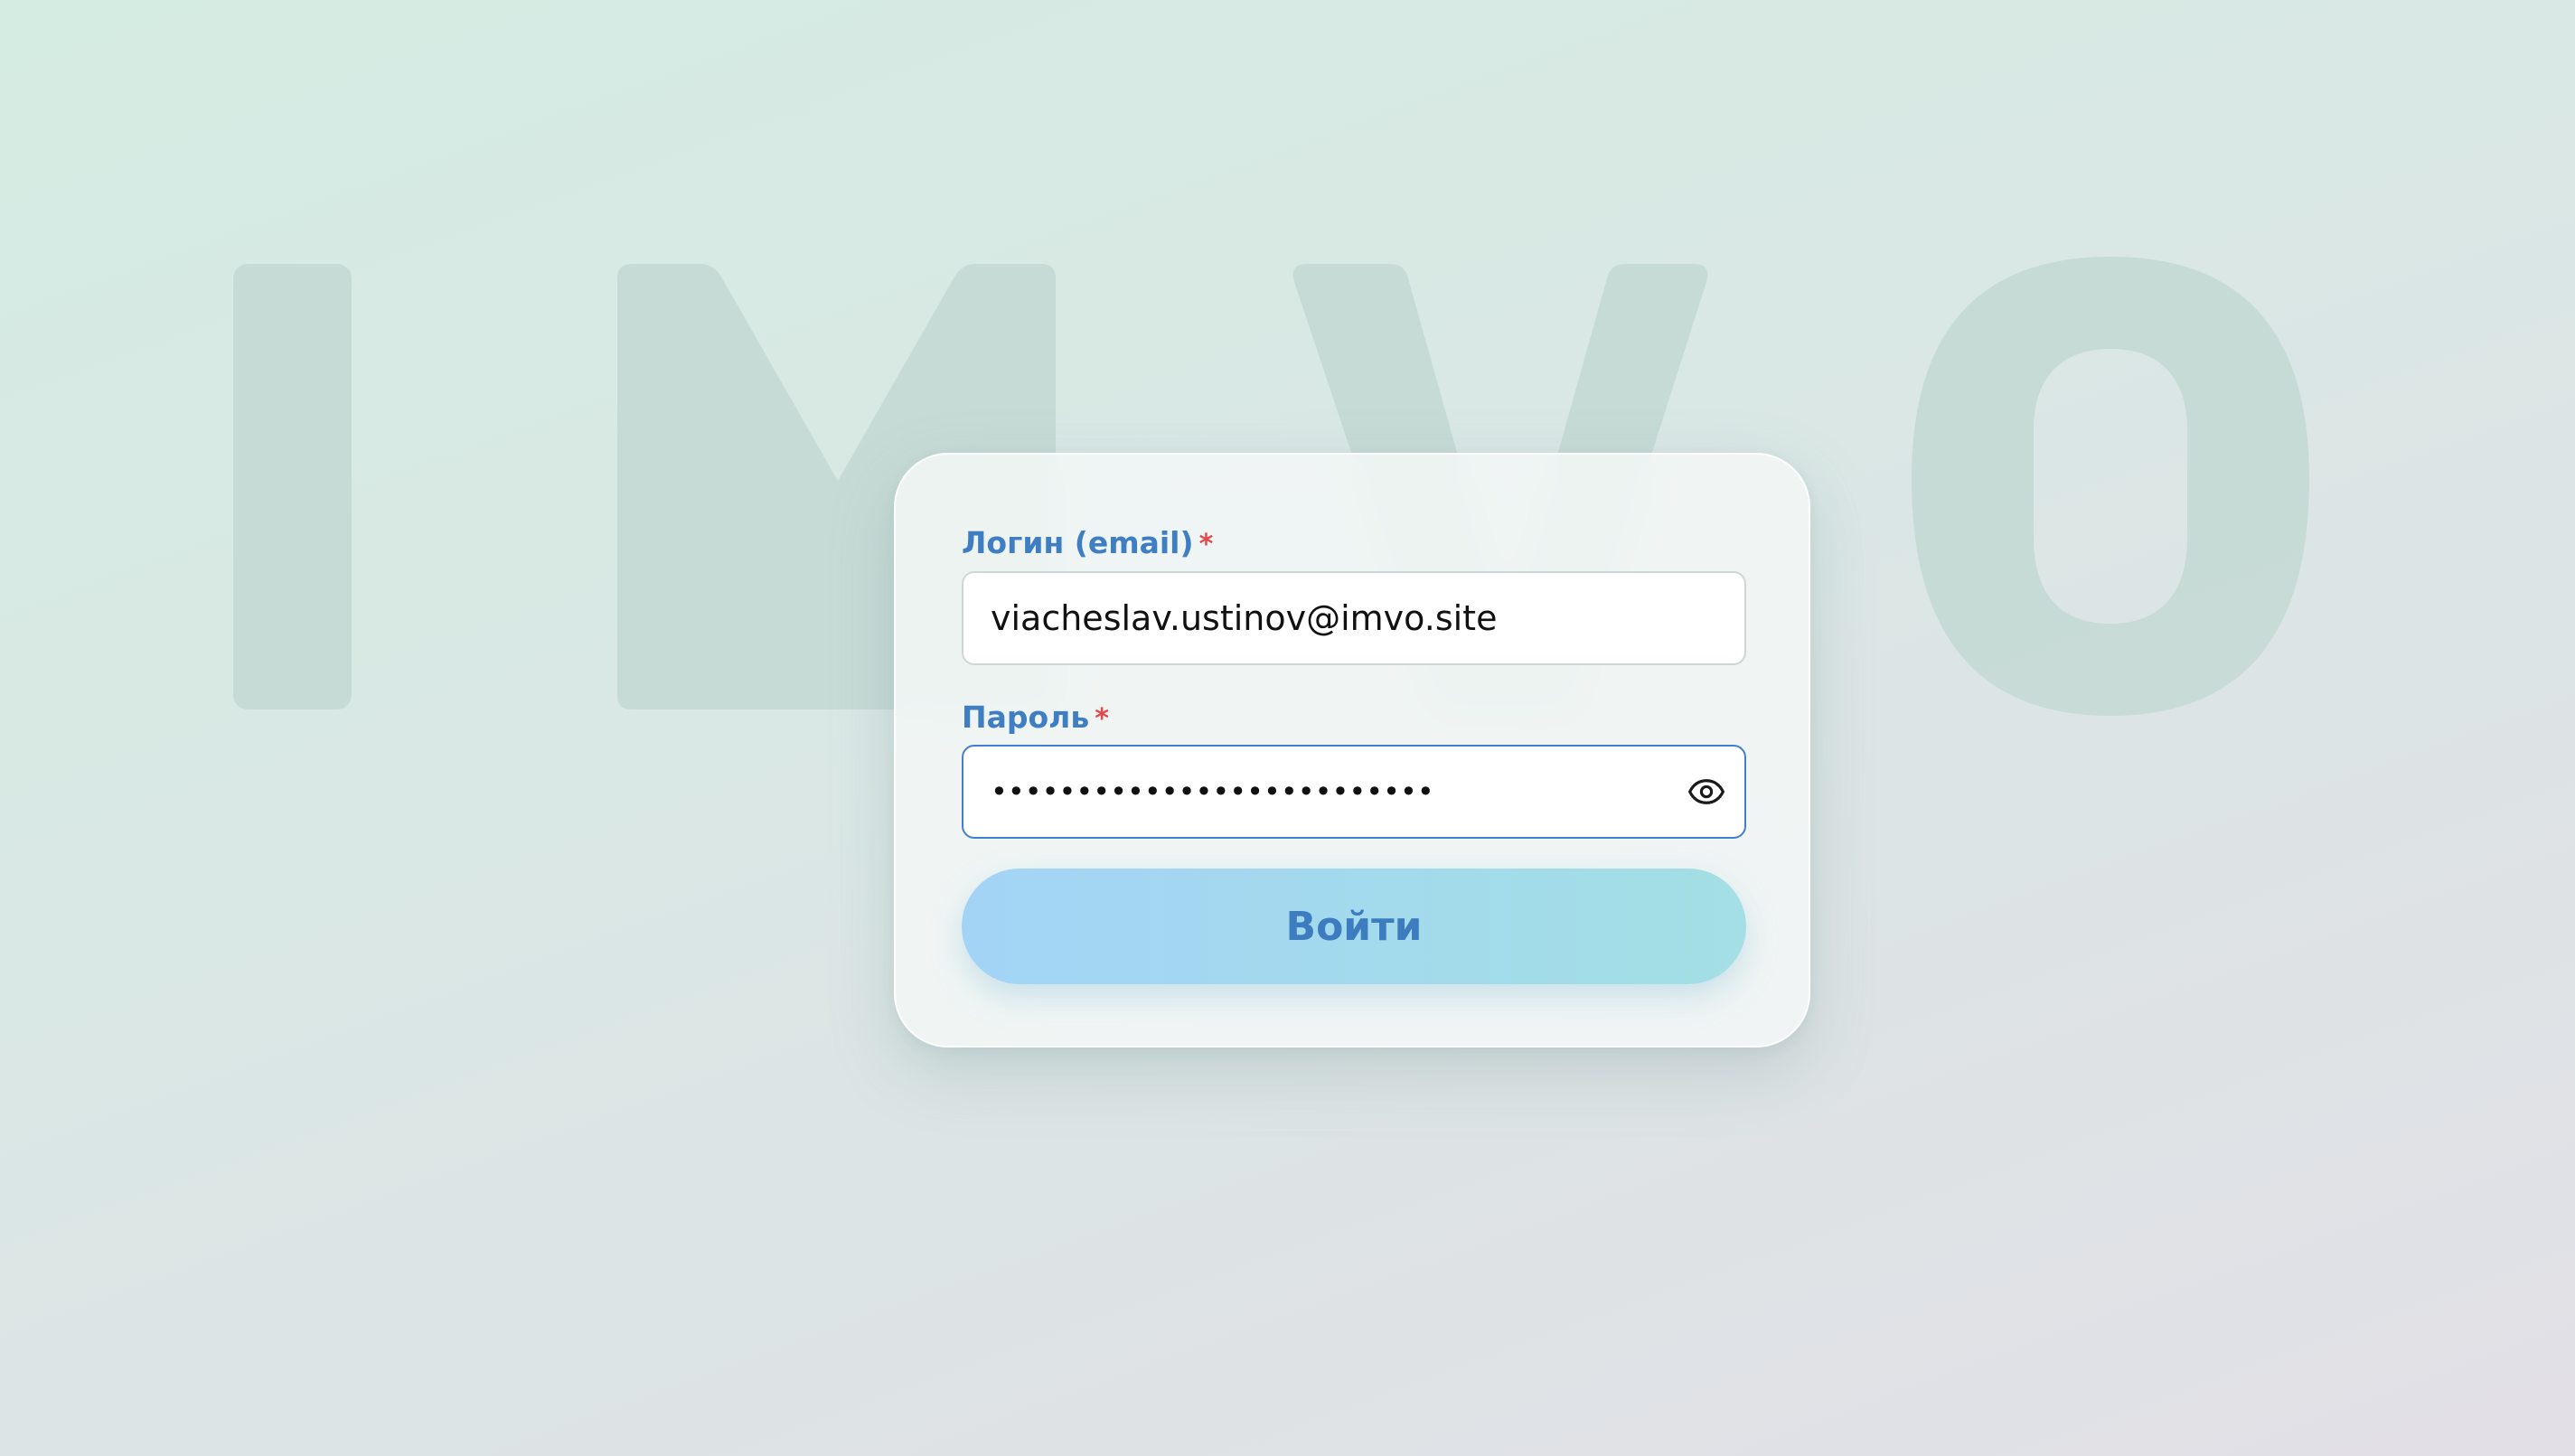 The width and height of the screenshot is (2575, 1456). I want to click on password-label: Пароль *, so click(1035, 719).